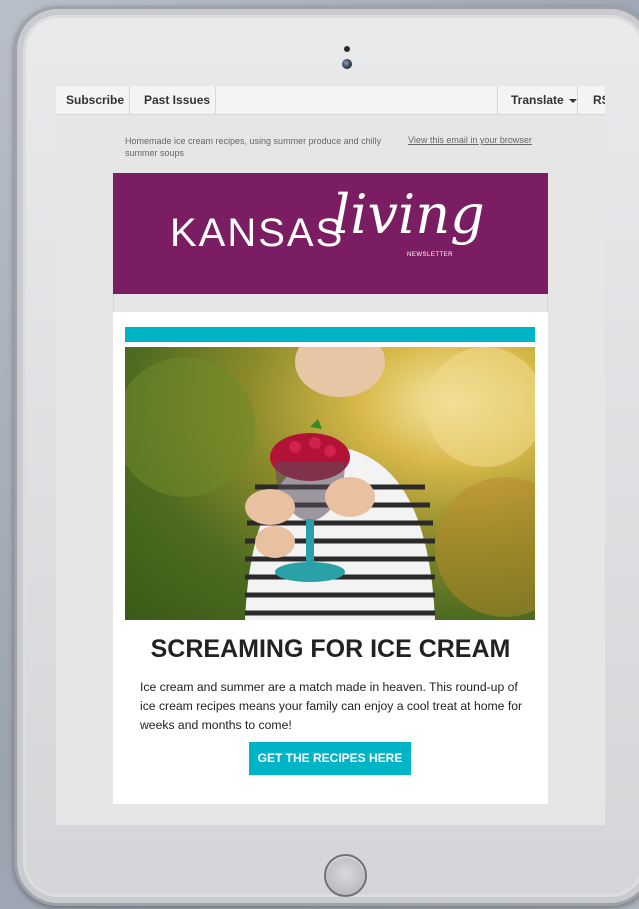  Describe the element at coordinates (591, 100) in the screenshot. I see `rss-link: RS` at that location.